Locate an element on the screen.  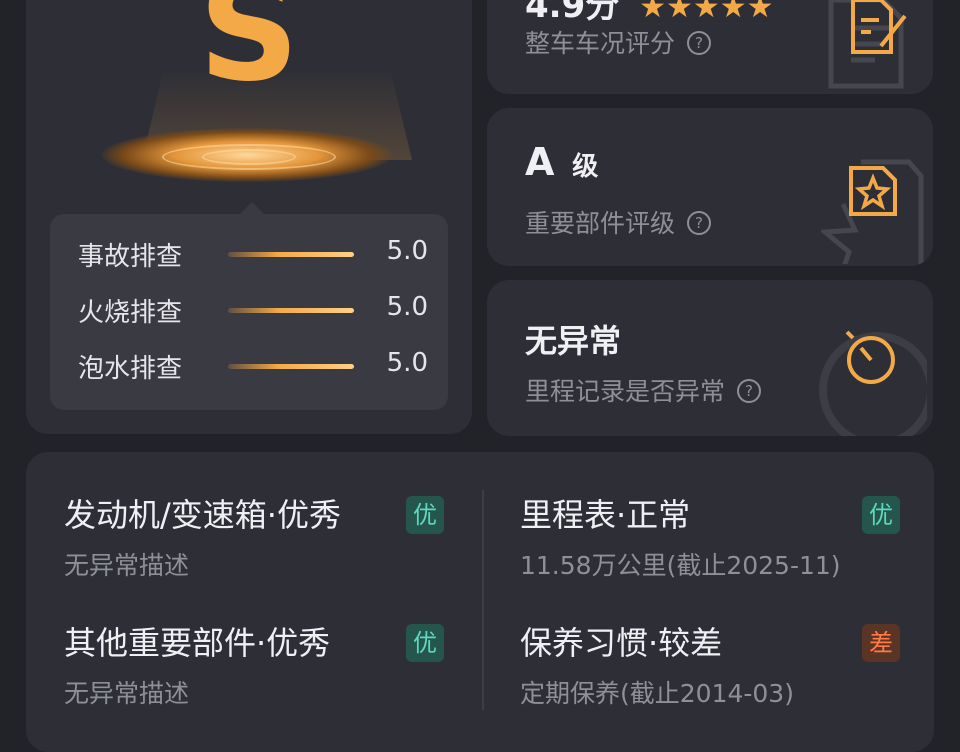
detail-title: 发动机/变速箱·优秀 is located at coordinates (202, 515).